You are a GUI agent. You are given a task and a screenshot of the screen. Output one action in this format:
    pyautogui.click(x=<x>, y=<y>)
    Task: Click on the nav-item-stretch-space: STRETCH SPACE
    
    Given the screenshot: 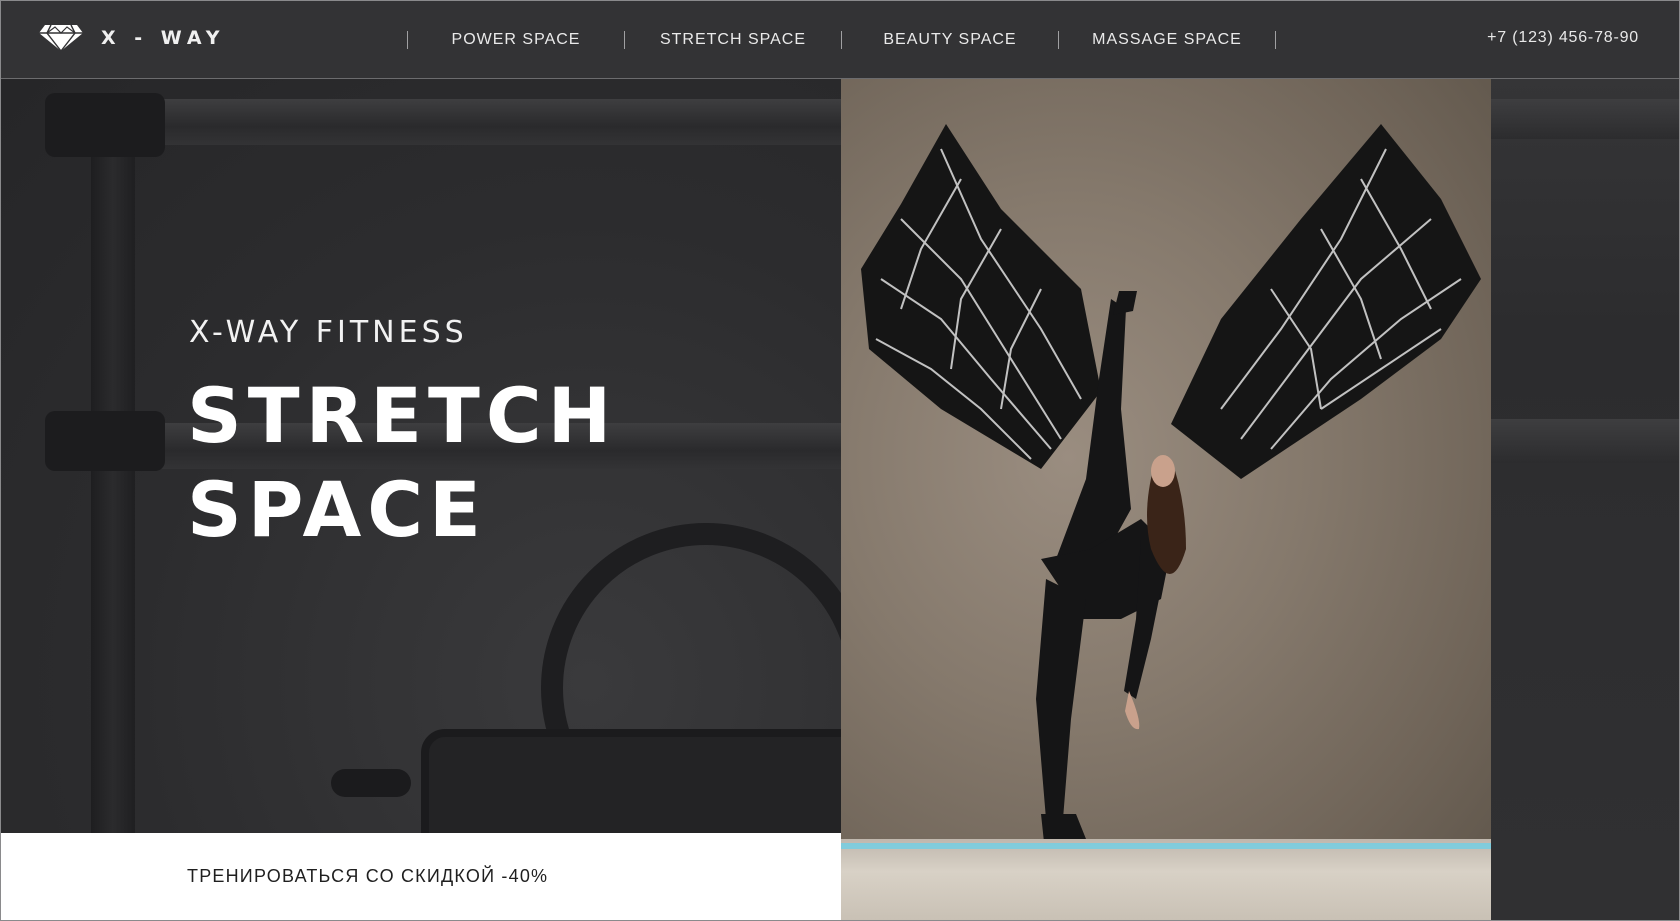 What is the action you would take?
    pyautogui.click(x=733, y=40)
    